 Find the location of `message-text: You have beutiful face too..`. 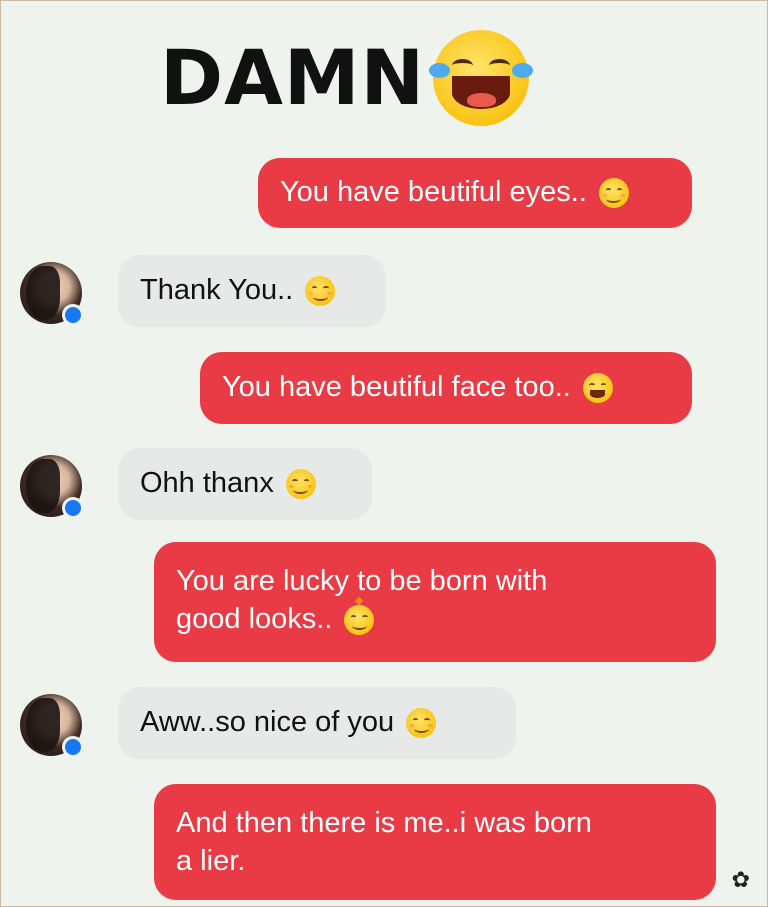

message-text: You have beutiful face too.. is located at coordinates (396, 387).